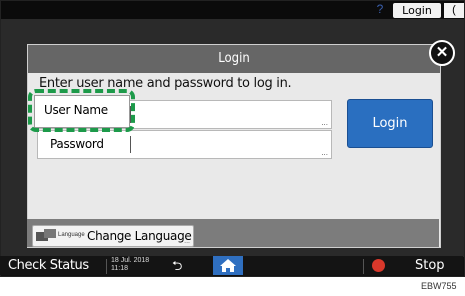 The height and width of the screenshot is (296, 465). What do you see at coordinates (46, 235) in the screenshot?
I see `language-icon` at bounding box center [46, 235].